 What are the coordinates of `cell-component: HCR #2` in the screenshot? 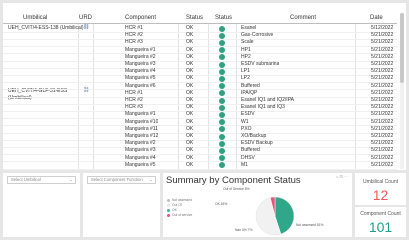 It's located at (134, 35).